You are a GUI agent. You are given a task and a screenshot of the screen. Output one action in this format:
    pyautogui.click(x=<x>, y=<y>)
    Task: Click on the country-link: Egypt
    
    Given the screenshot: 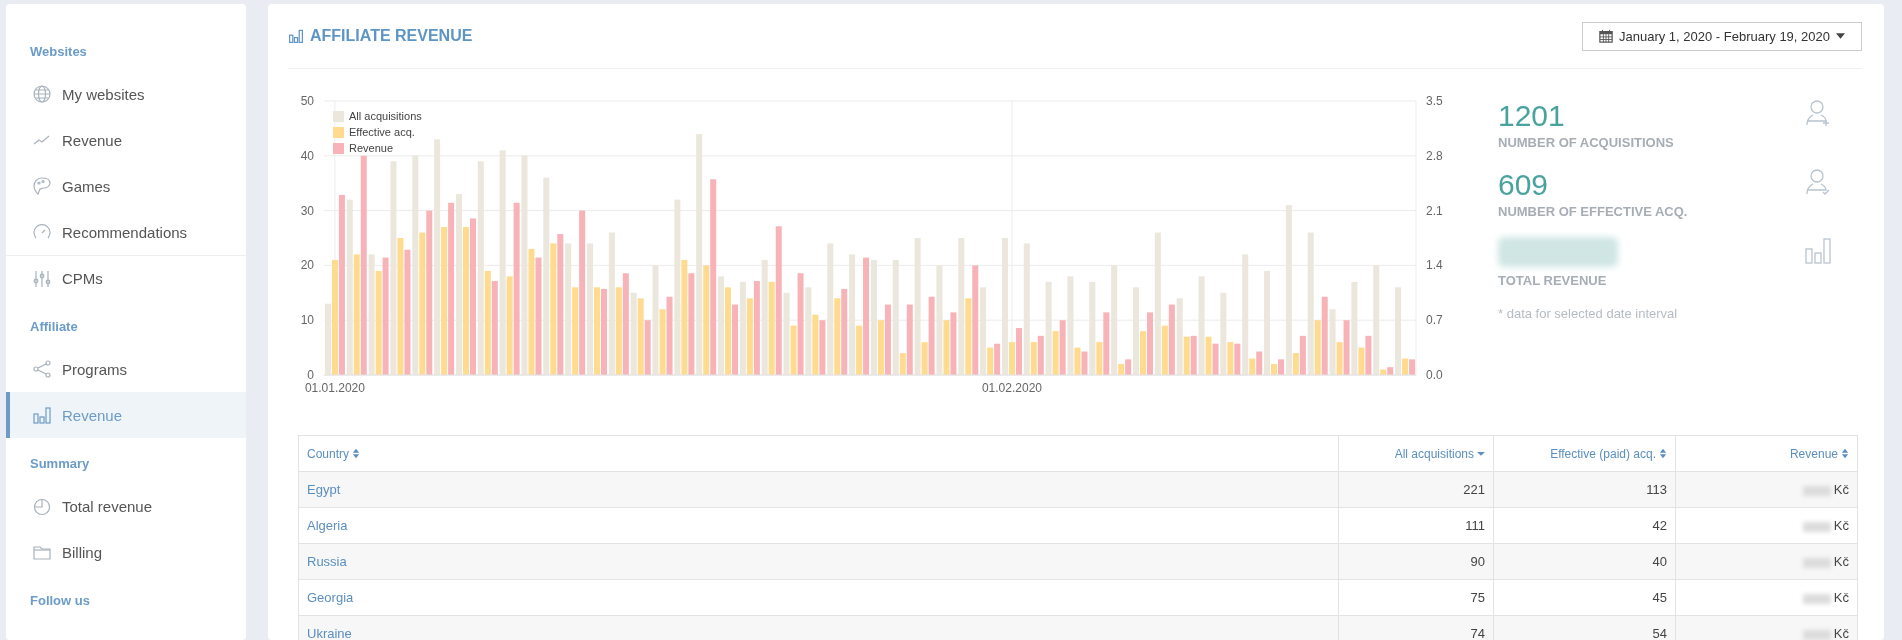 What is the action you would take?
    pyautogui.click(x=324, y=489)
    